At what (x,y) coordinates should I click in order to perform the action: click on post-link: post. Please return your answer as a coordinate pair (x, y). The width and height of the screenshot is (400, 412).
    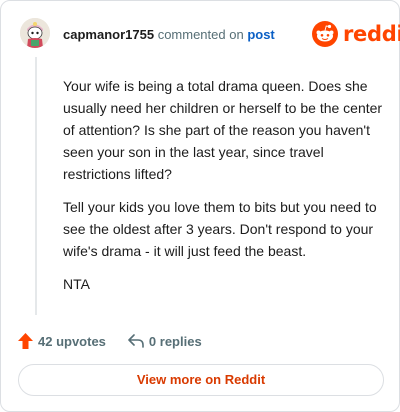
    Looking at the image, I should click on (260, 34).